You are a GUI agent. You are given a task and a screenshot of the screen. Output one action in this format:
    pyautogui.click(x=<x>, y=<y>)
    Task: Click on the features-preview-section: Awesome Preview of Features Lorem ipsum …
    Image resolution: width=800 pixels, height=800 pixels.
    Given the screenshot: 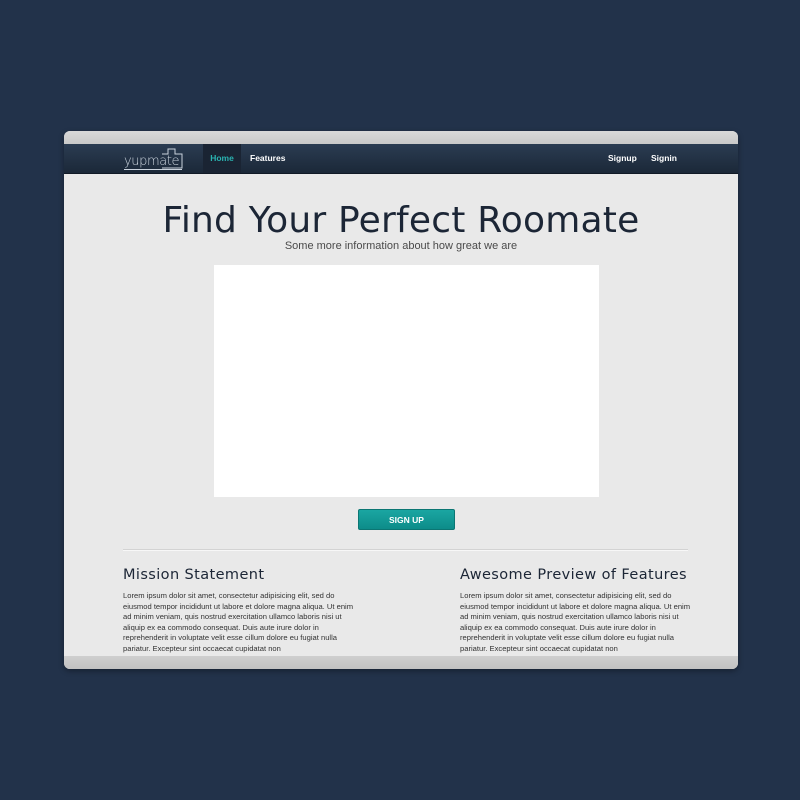 What is the action you would take?
    pyautogui.click(x=577, y=610)
    